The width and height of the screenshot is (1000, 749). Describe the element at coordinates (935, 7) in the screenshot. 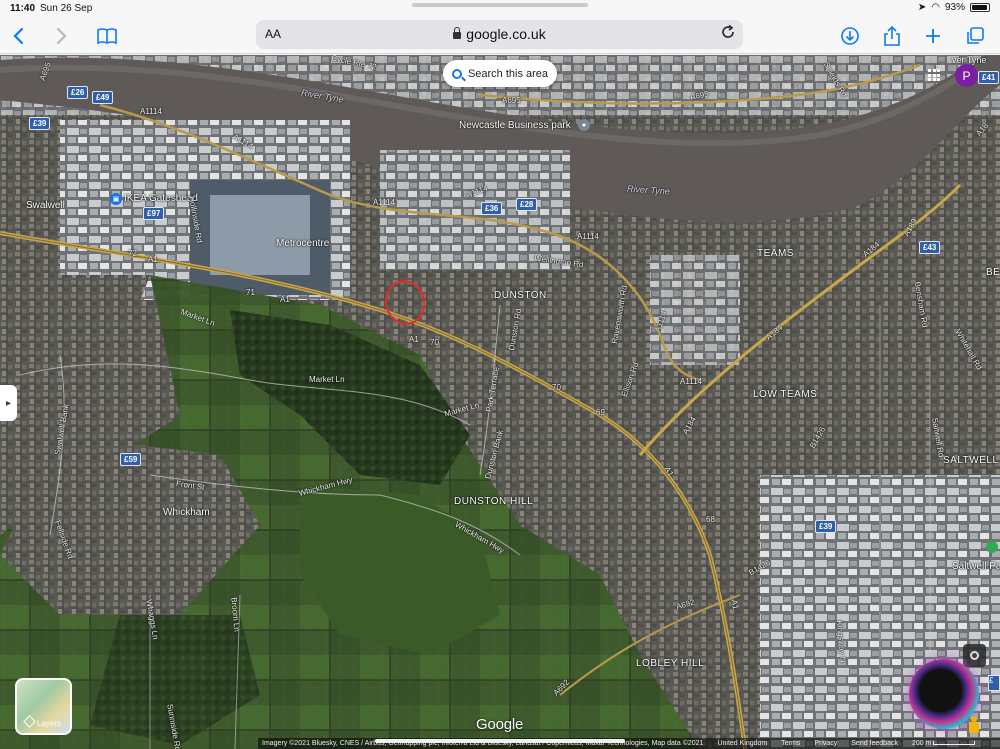

I see `wifi-icon: ◠` at that location.